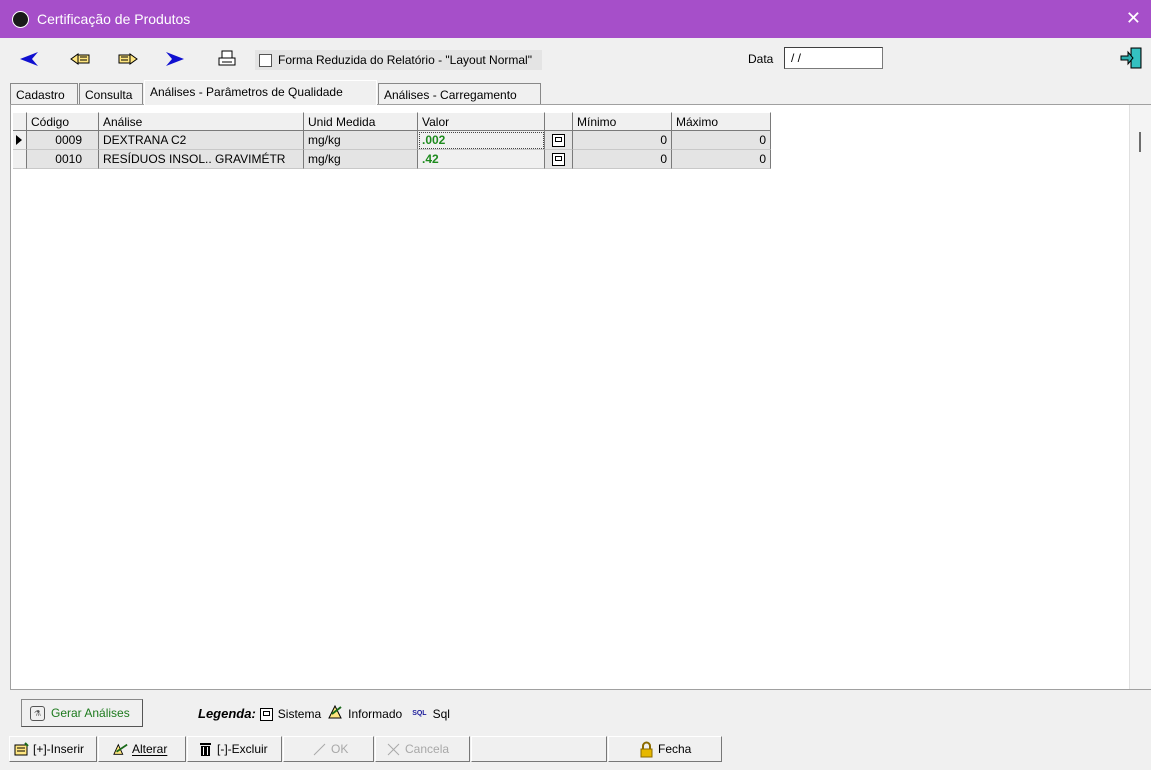 The image size is (1151, 770). What do you see at coordinates (63, 159) in the screenshot?
I see `cell-codigo: 0010` at bounding box center [63, 159].